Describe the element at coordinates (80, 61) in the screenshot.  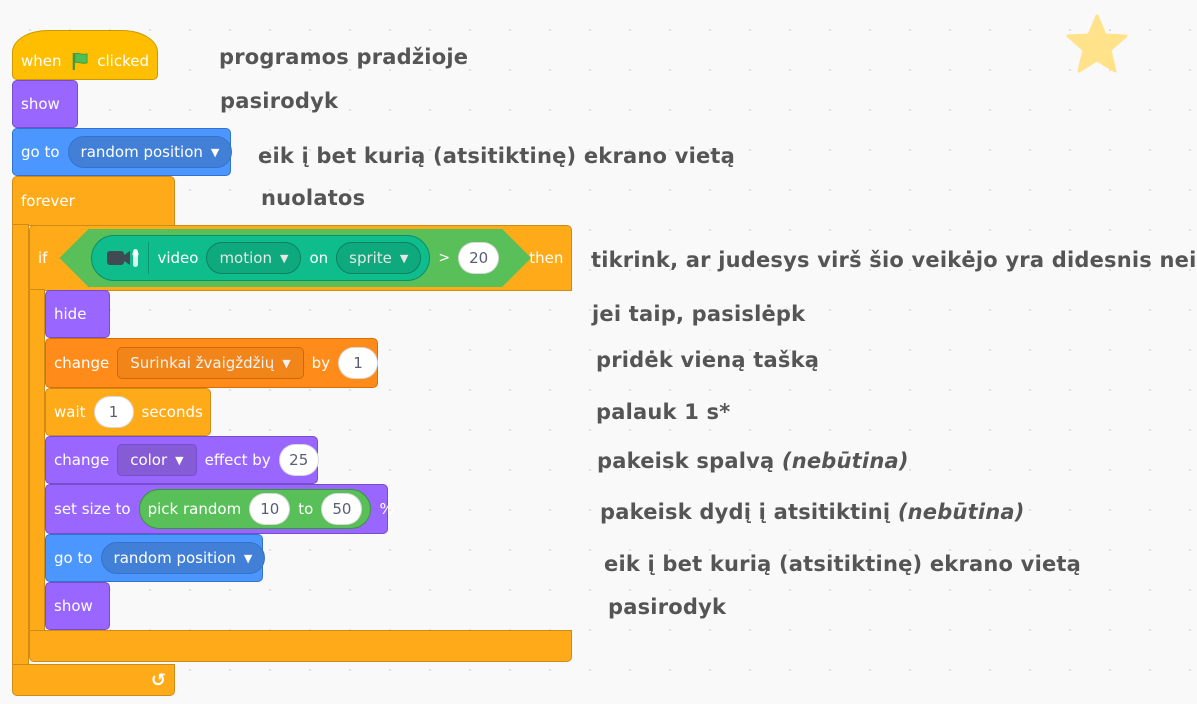
I see `green-flag-icon` at that location.